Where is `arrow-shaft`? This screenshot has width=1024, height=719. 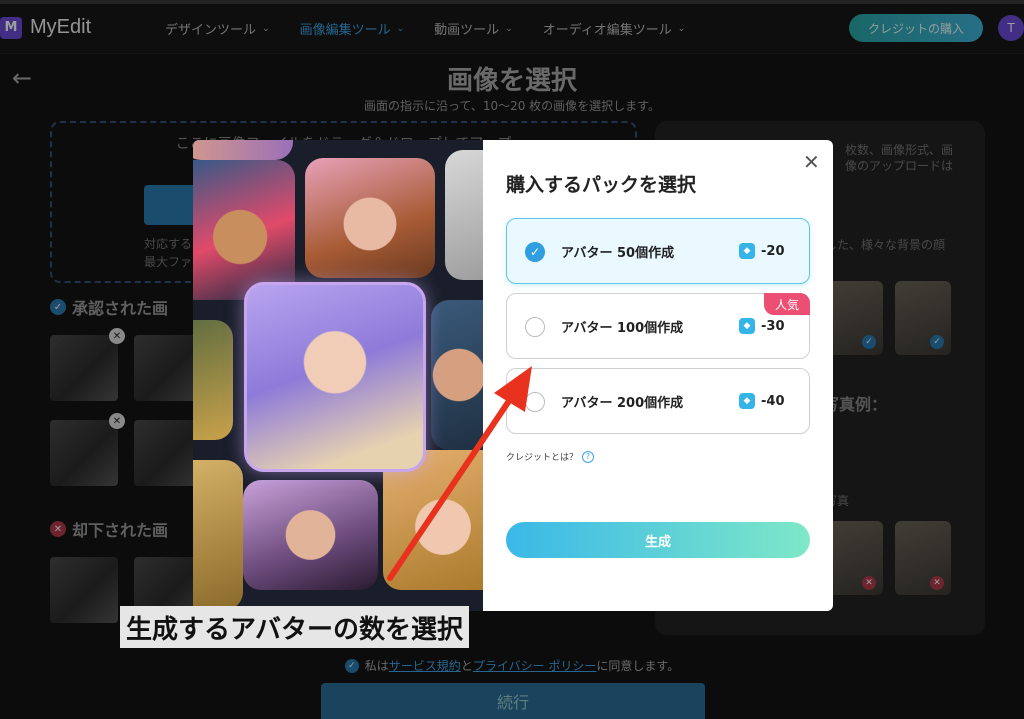
arrow-shaft is located at coordinates (452, 485).